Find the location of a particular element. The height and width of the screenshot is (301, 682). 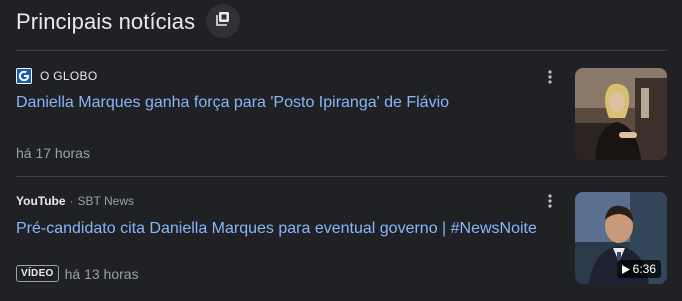

article-thumbnail is located at coordinates (621, 114).